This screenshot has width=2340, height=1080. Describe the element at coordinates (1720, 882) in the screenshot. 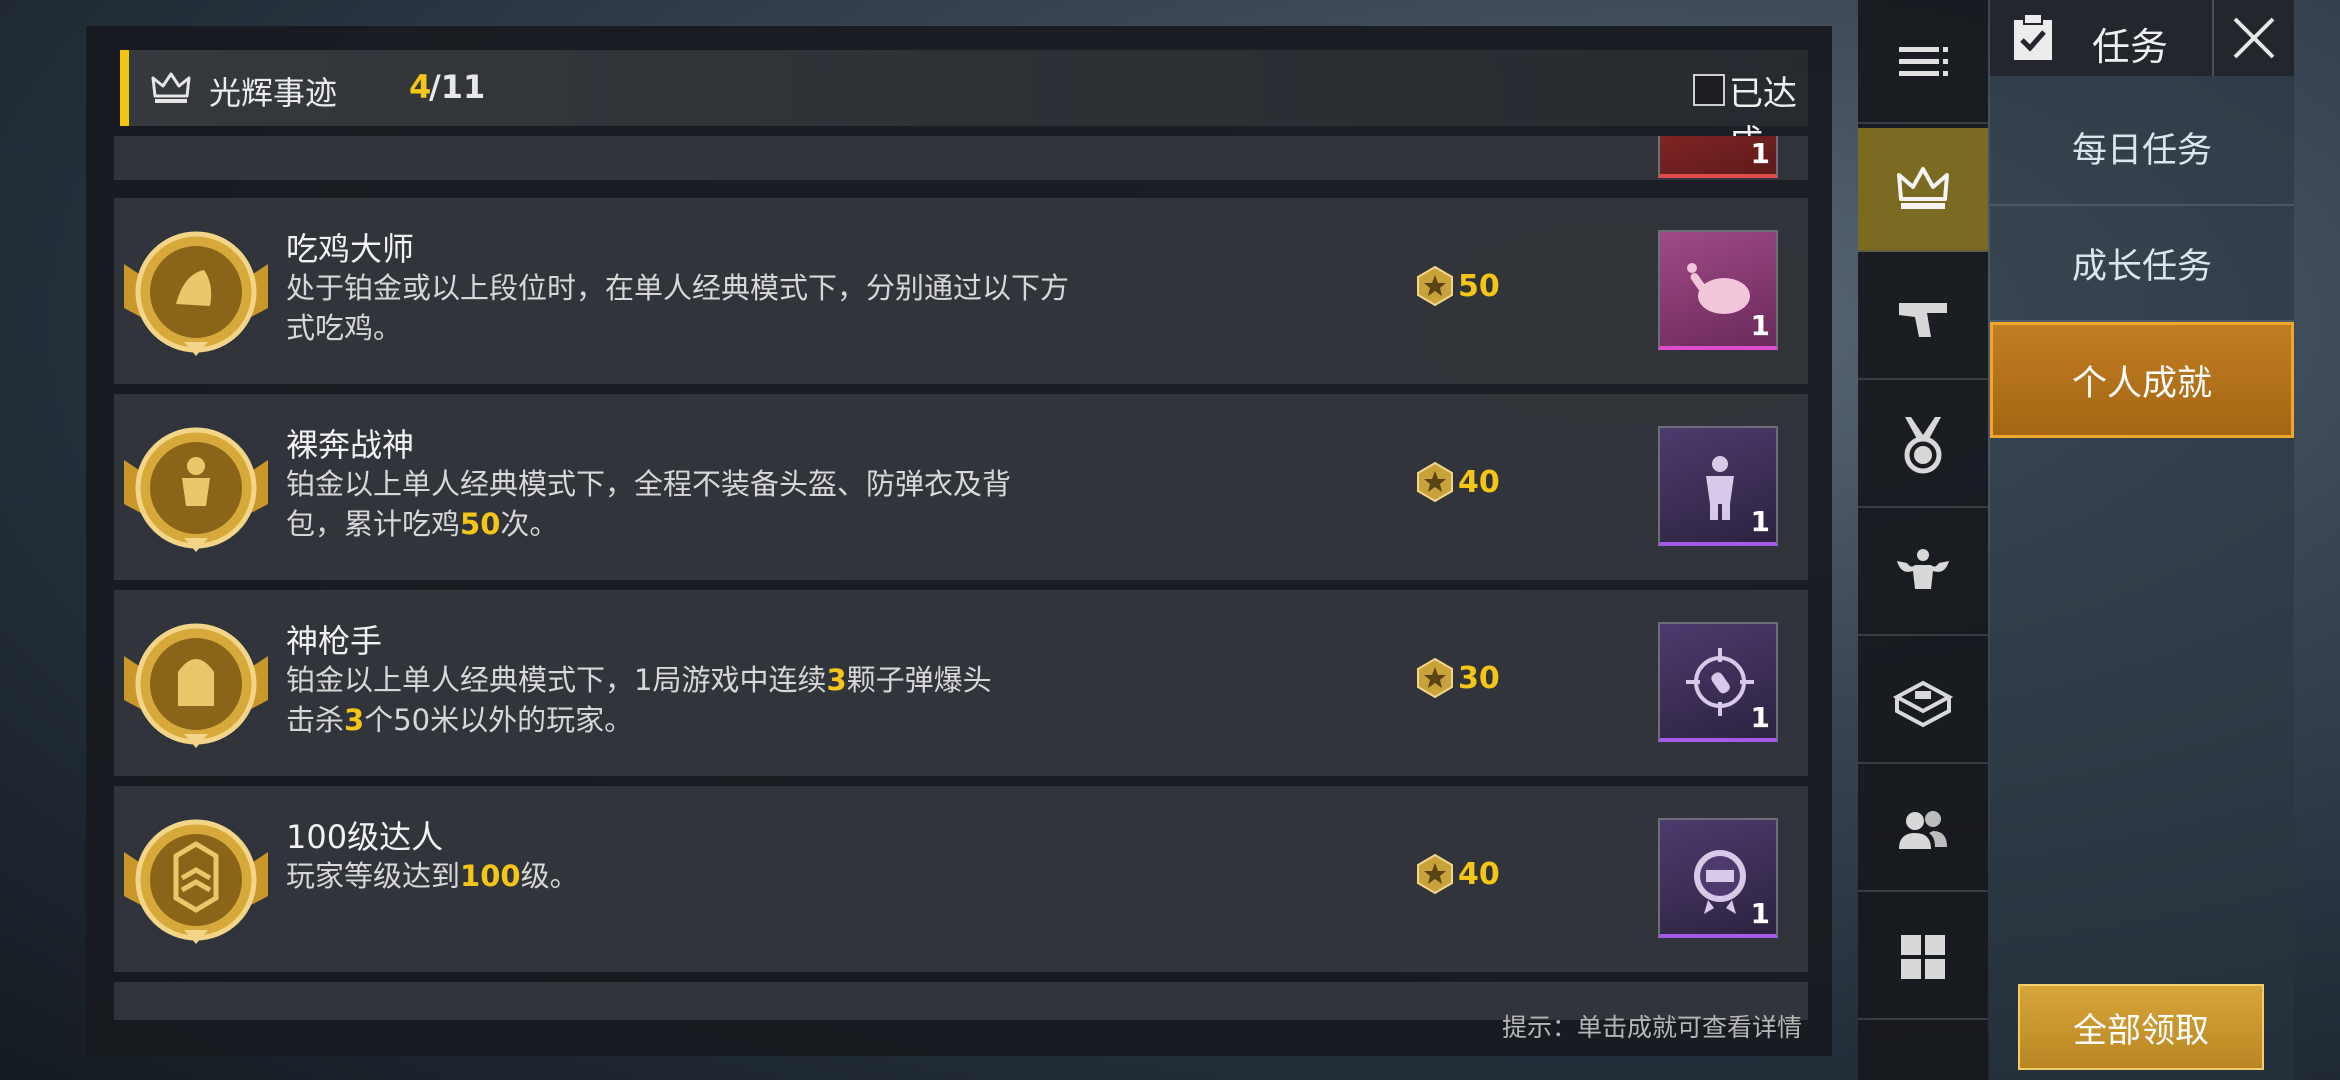

I see `level-100-badge-icon` at that location.